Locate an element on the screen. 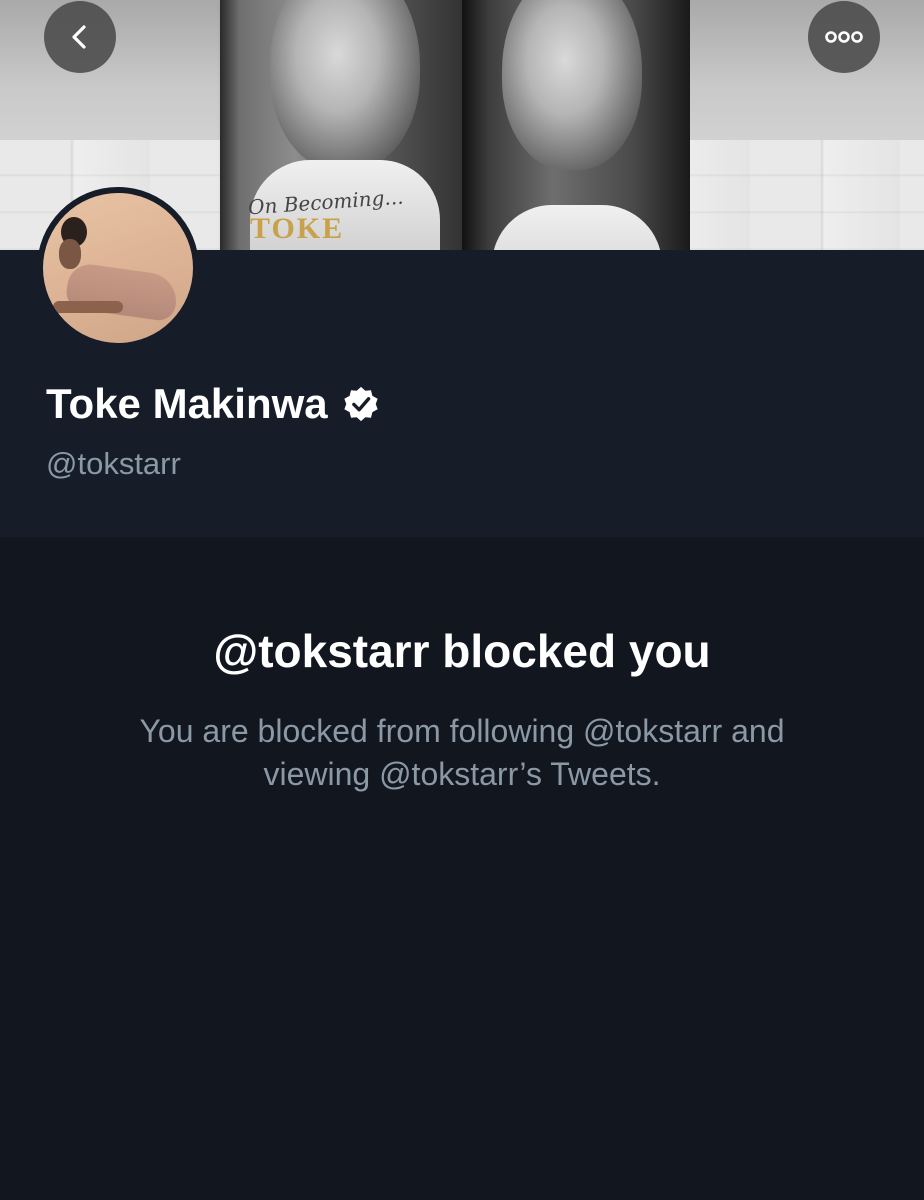 Image resolution: width=924 pixels, height=1200 pixels. avatar-arm is located at coordinates (88, 307).